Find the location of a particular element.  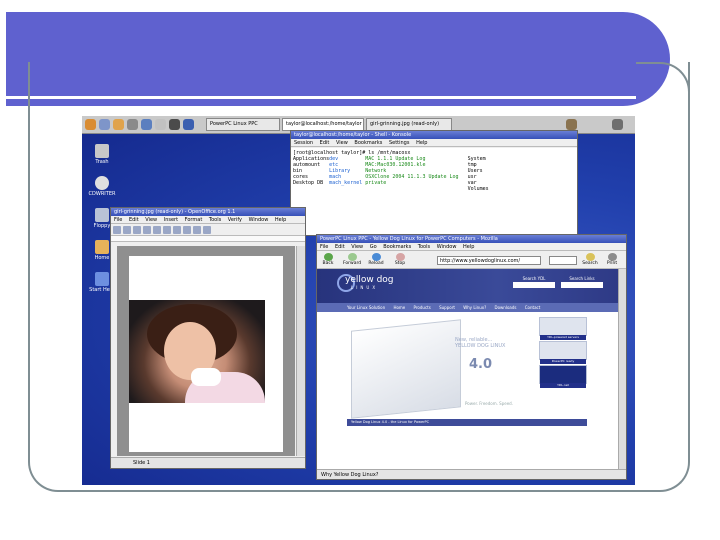

undo-icon is located at coordinates (187, 230).